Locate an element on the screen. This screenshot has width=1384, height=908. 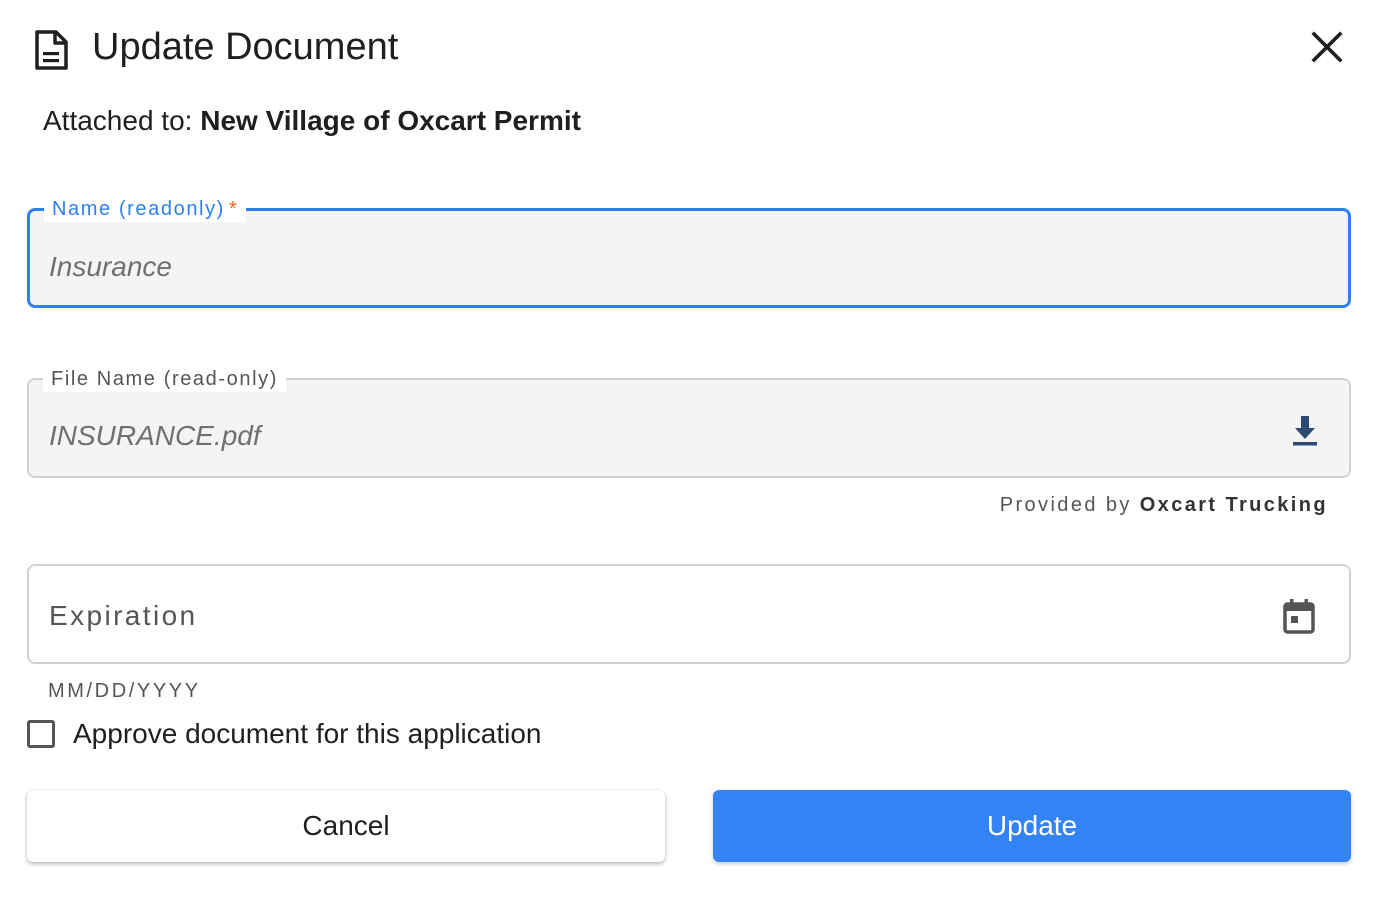
file-name-field: File Name (read-only) INSURANCE.pdf is located at coordinates (689, 422).